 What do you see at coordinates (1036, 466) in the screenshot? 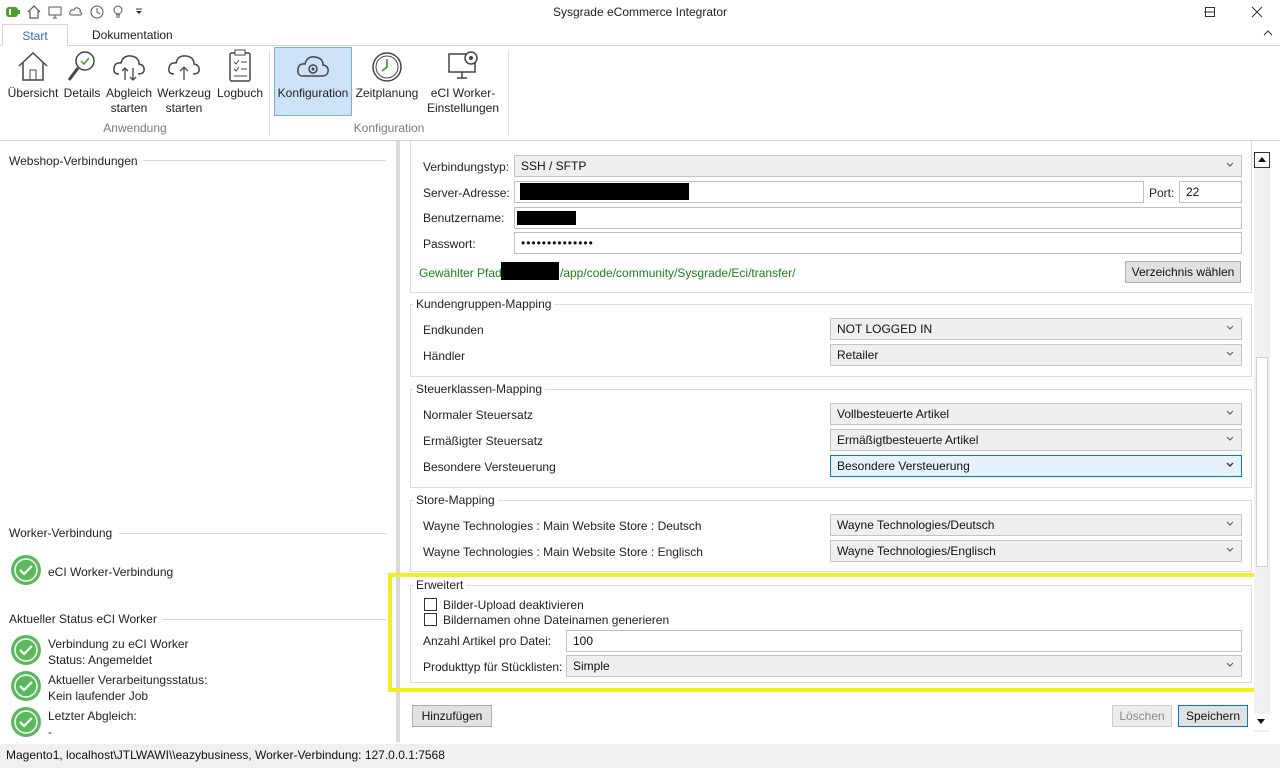
I see `tax-special-select: Besondere Versteuerung` at bounding box center [1036, 466].